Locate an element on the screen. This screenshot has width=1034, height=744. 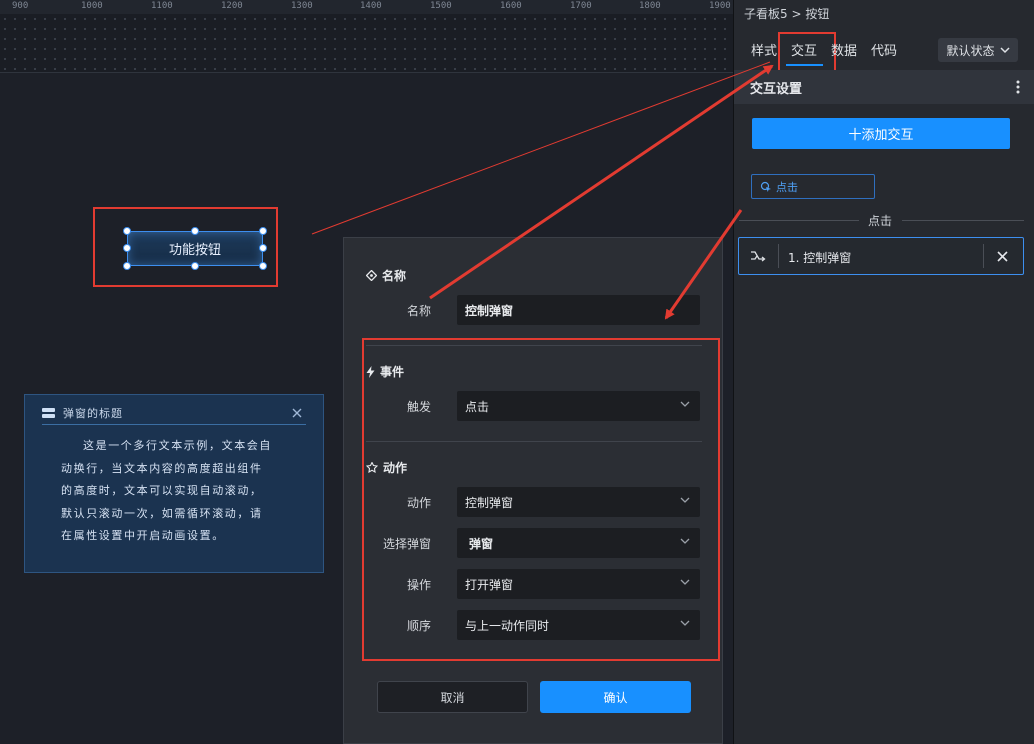
annotation-arrow-to-tab is located at coordinates (601, 182).